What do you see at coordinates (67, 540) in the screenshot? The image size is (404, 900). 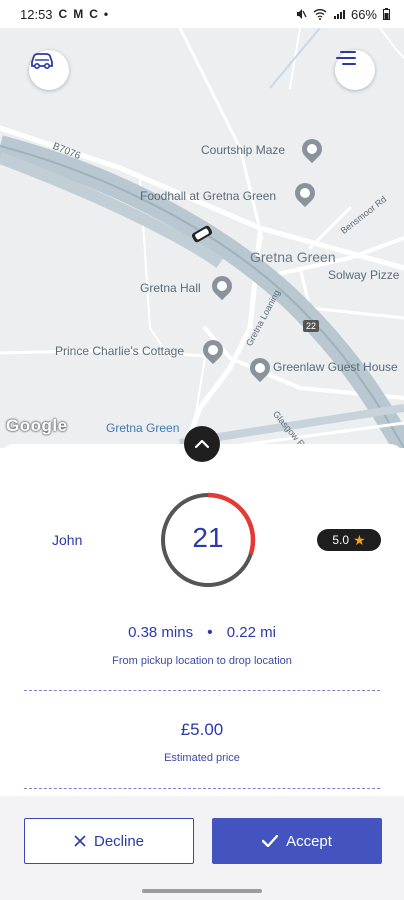 I see `driver-name: John` at bounding box center [67, 540].